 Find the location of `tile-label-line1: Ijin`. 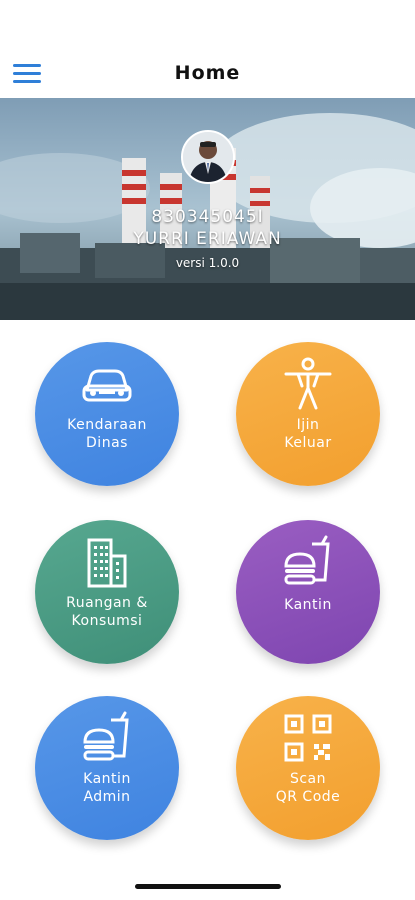

tile-label-line1: Ijin is located at coordinates (308, 425).